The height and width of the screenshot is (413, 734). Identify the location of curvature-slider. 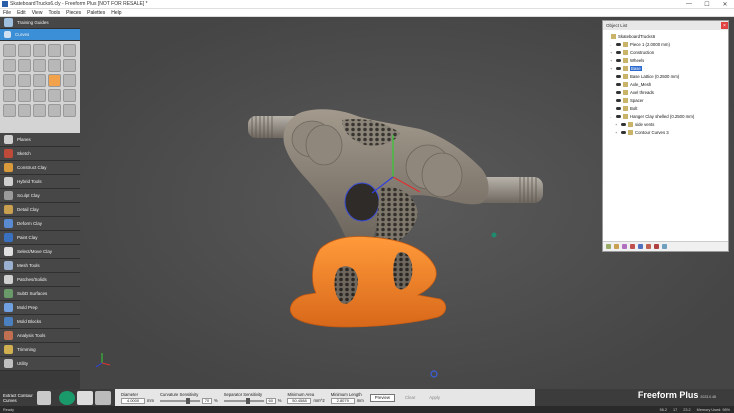
(179, 400).